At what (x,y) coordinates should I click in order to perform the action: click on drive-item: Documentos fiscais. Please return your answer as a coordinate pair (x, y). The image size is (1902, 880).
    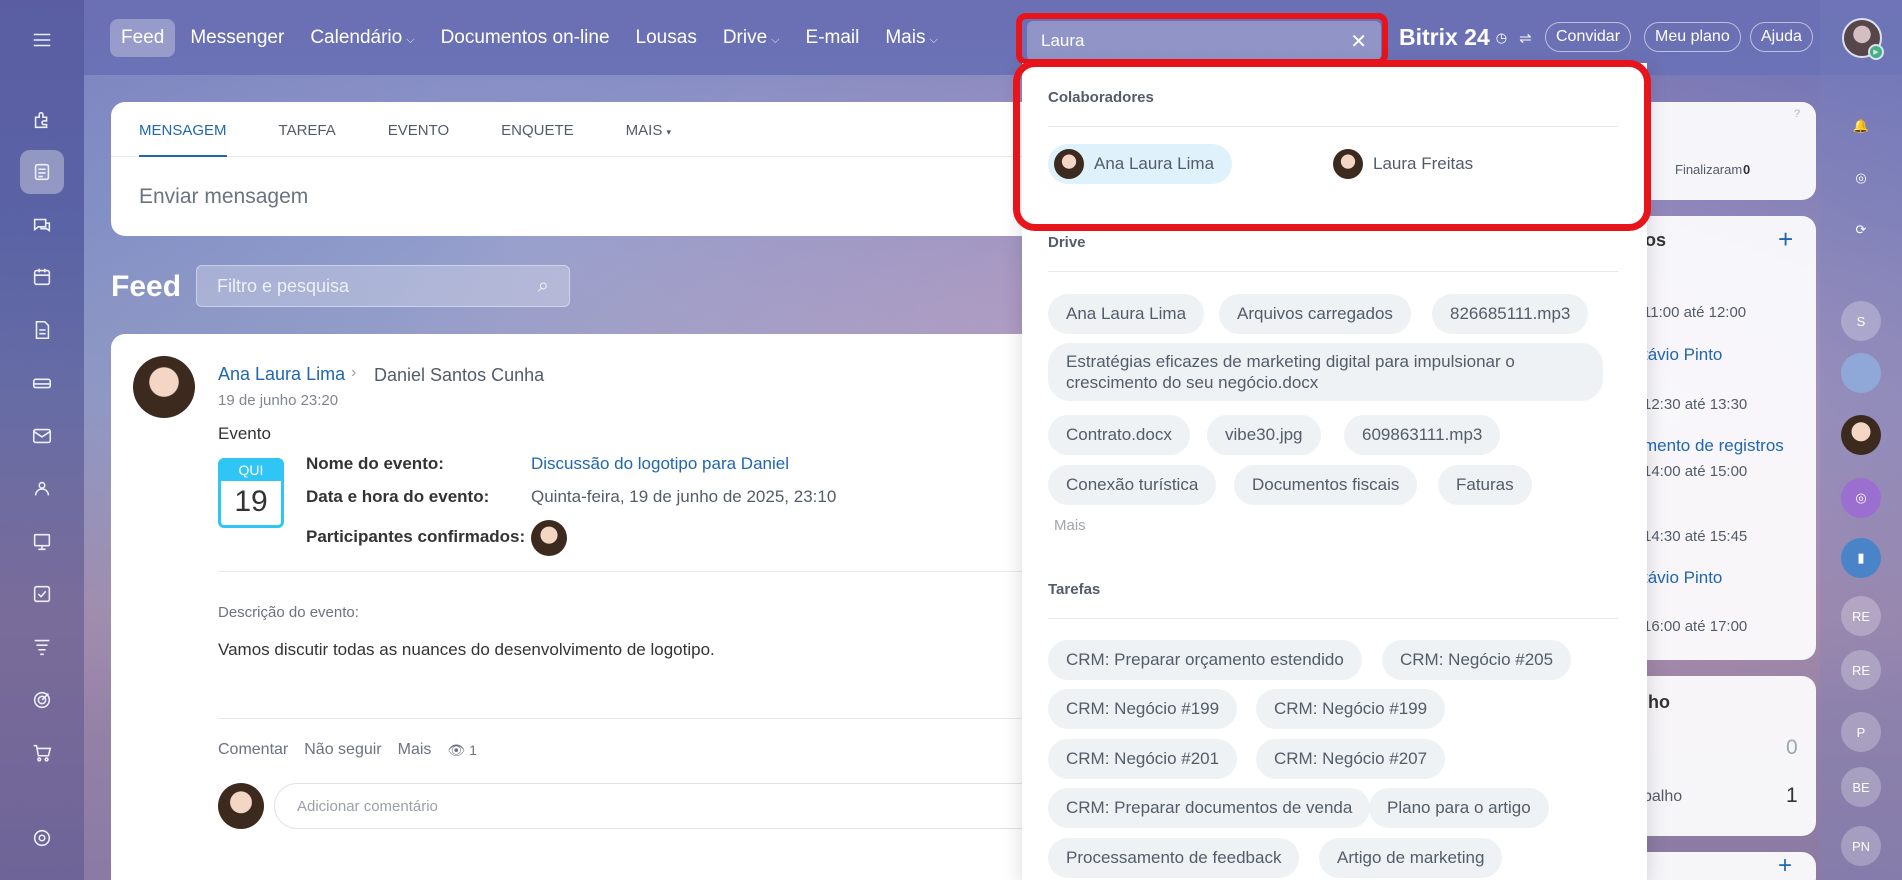
    Looking at the image, I should click on (1326, 485).